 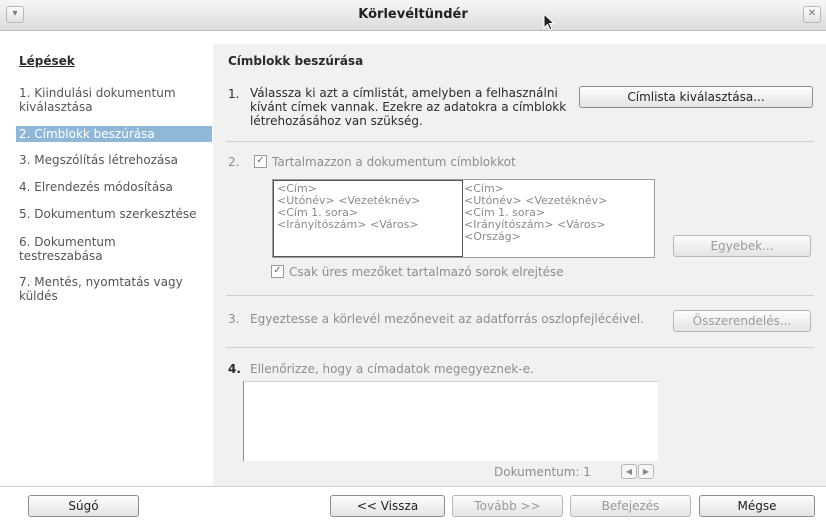 What do you see at coordinates (507, 506) in the screenshot?
I see `next-button: Tovább >>` at bounding box center [507, 506].